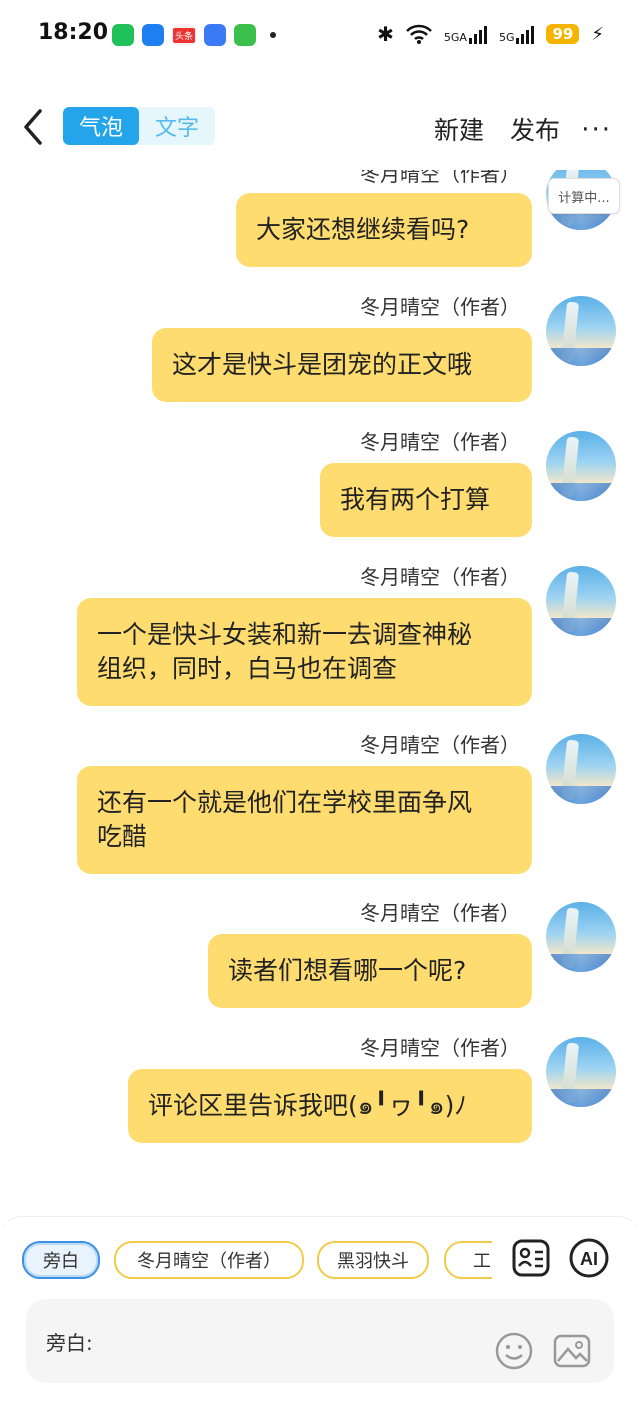 The image size is (640, 1409). I want to click on signal-5g-icon: 5G, so click(517, 34).